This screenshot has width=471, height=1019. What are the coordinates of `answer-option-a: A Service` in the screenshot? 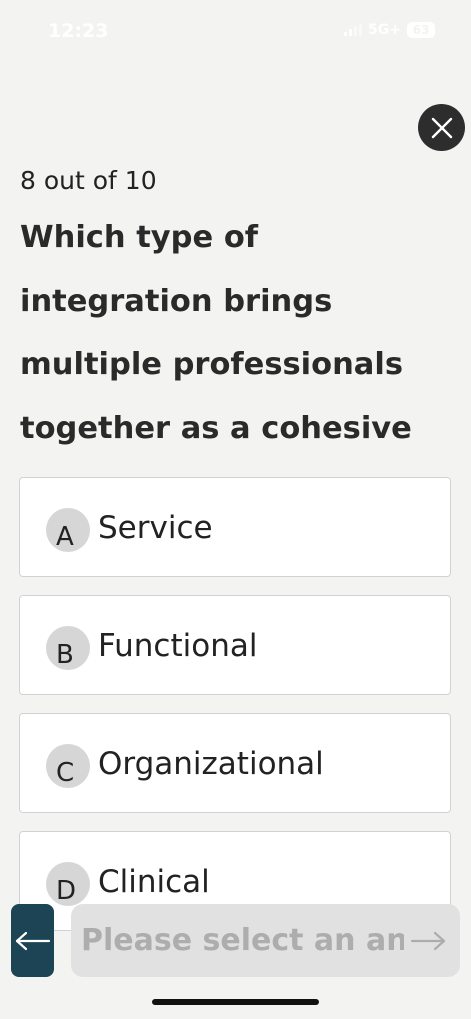 It's located at (235, 527).